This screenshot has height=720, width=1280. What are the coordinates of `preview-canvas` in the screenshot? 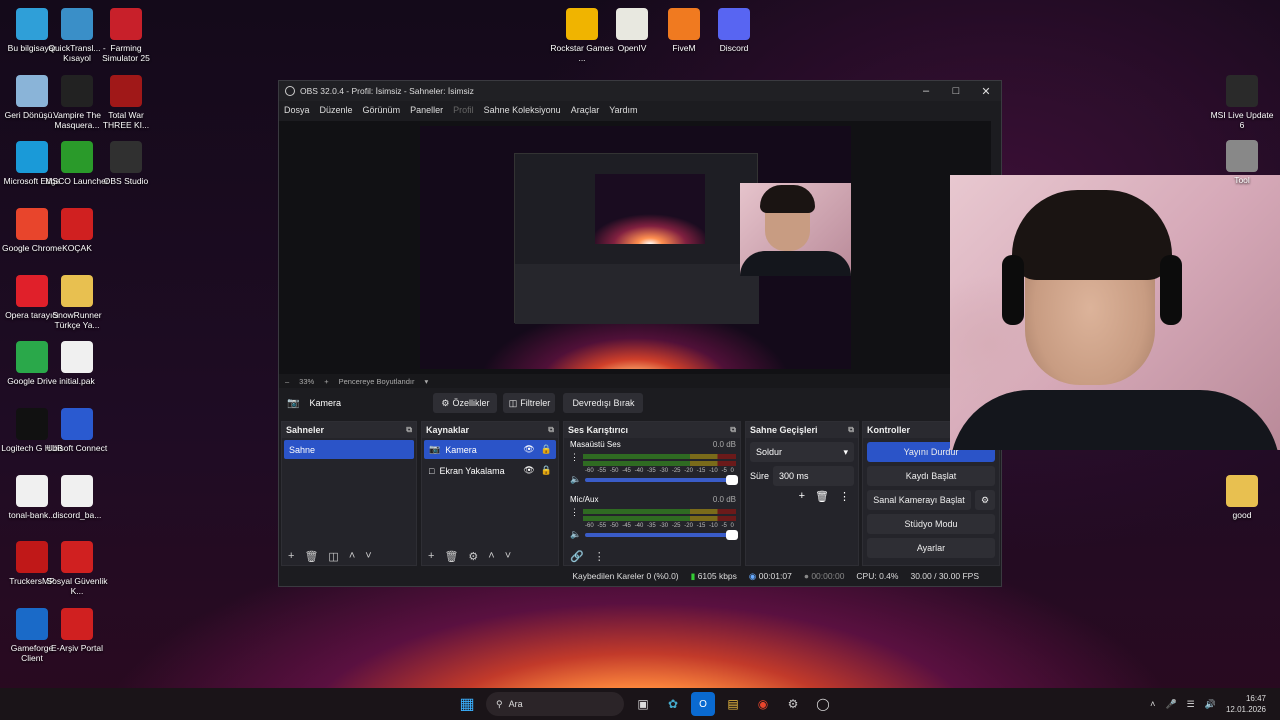 It's located at (635, 247).